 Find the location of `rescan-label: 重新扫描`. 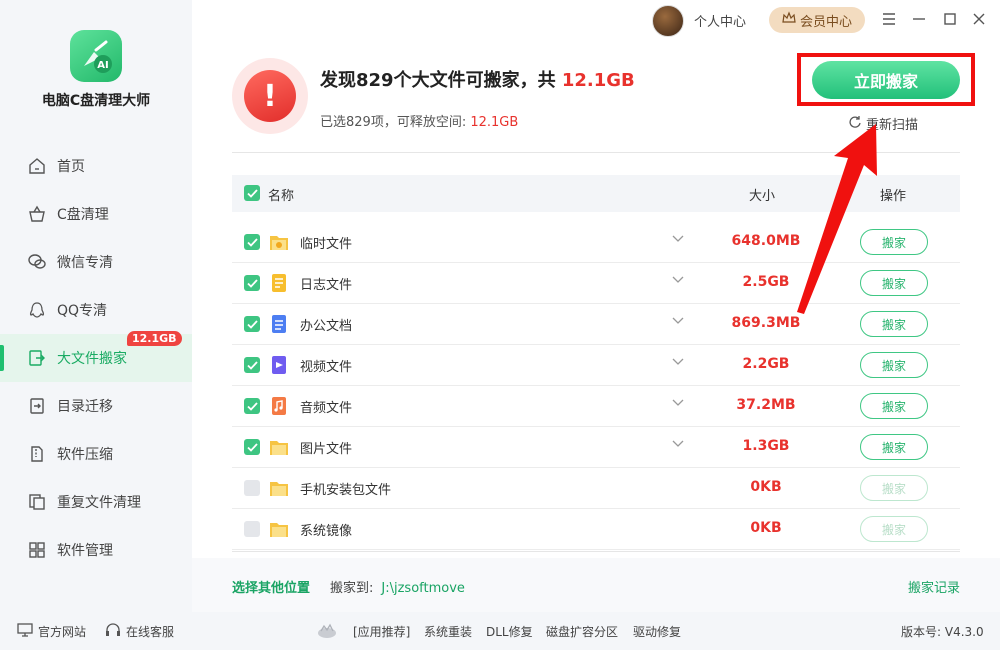

rescan-label: 重新扫描 is located at coordinates (892, 125).